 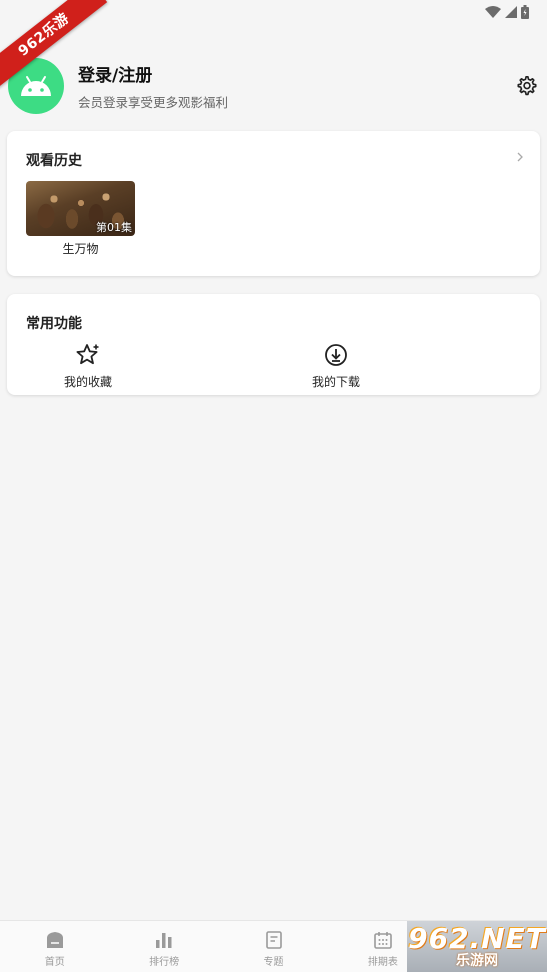 I want to click on common-functions-card: 常用功能 我的收藏 我的下载, so click(x=273, y=344).